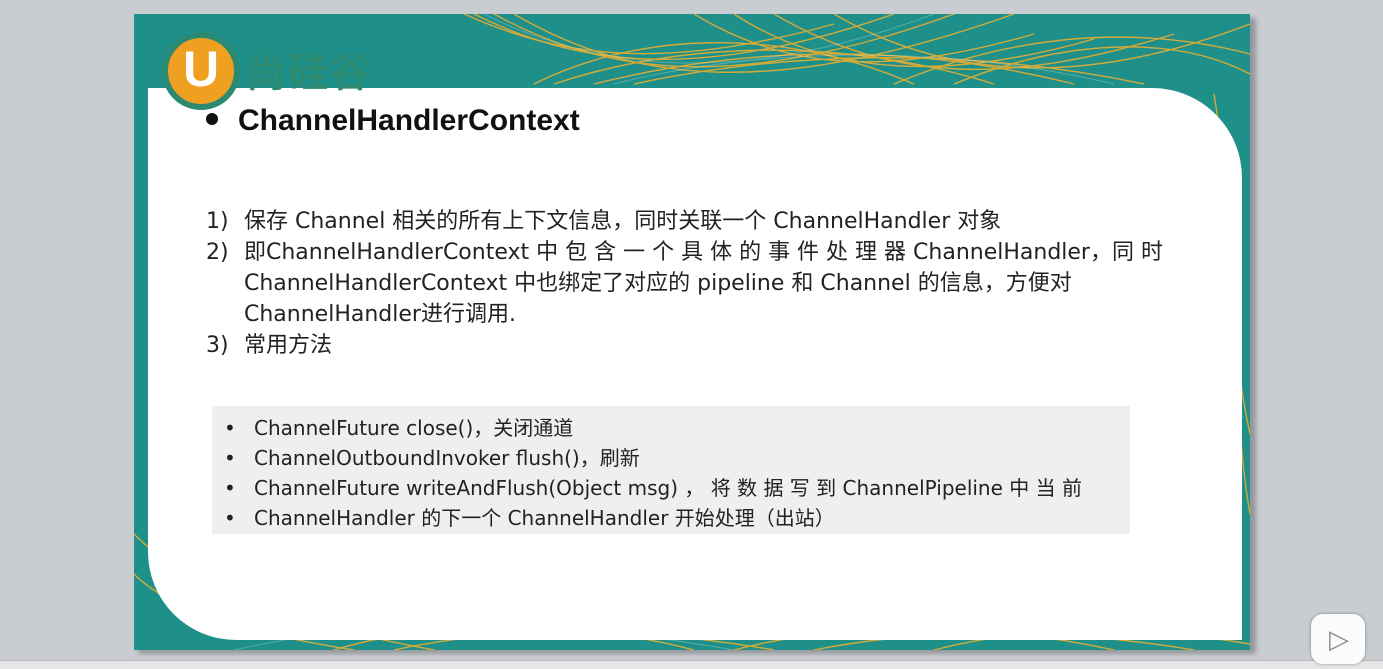 The width and height of the screenshot is (1383, 669). I want to click on list-item: 3) 常用方法, so click(686, 345).